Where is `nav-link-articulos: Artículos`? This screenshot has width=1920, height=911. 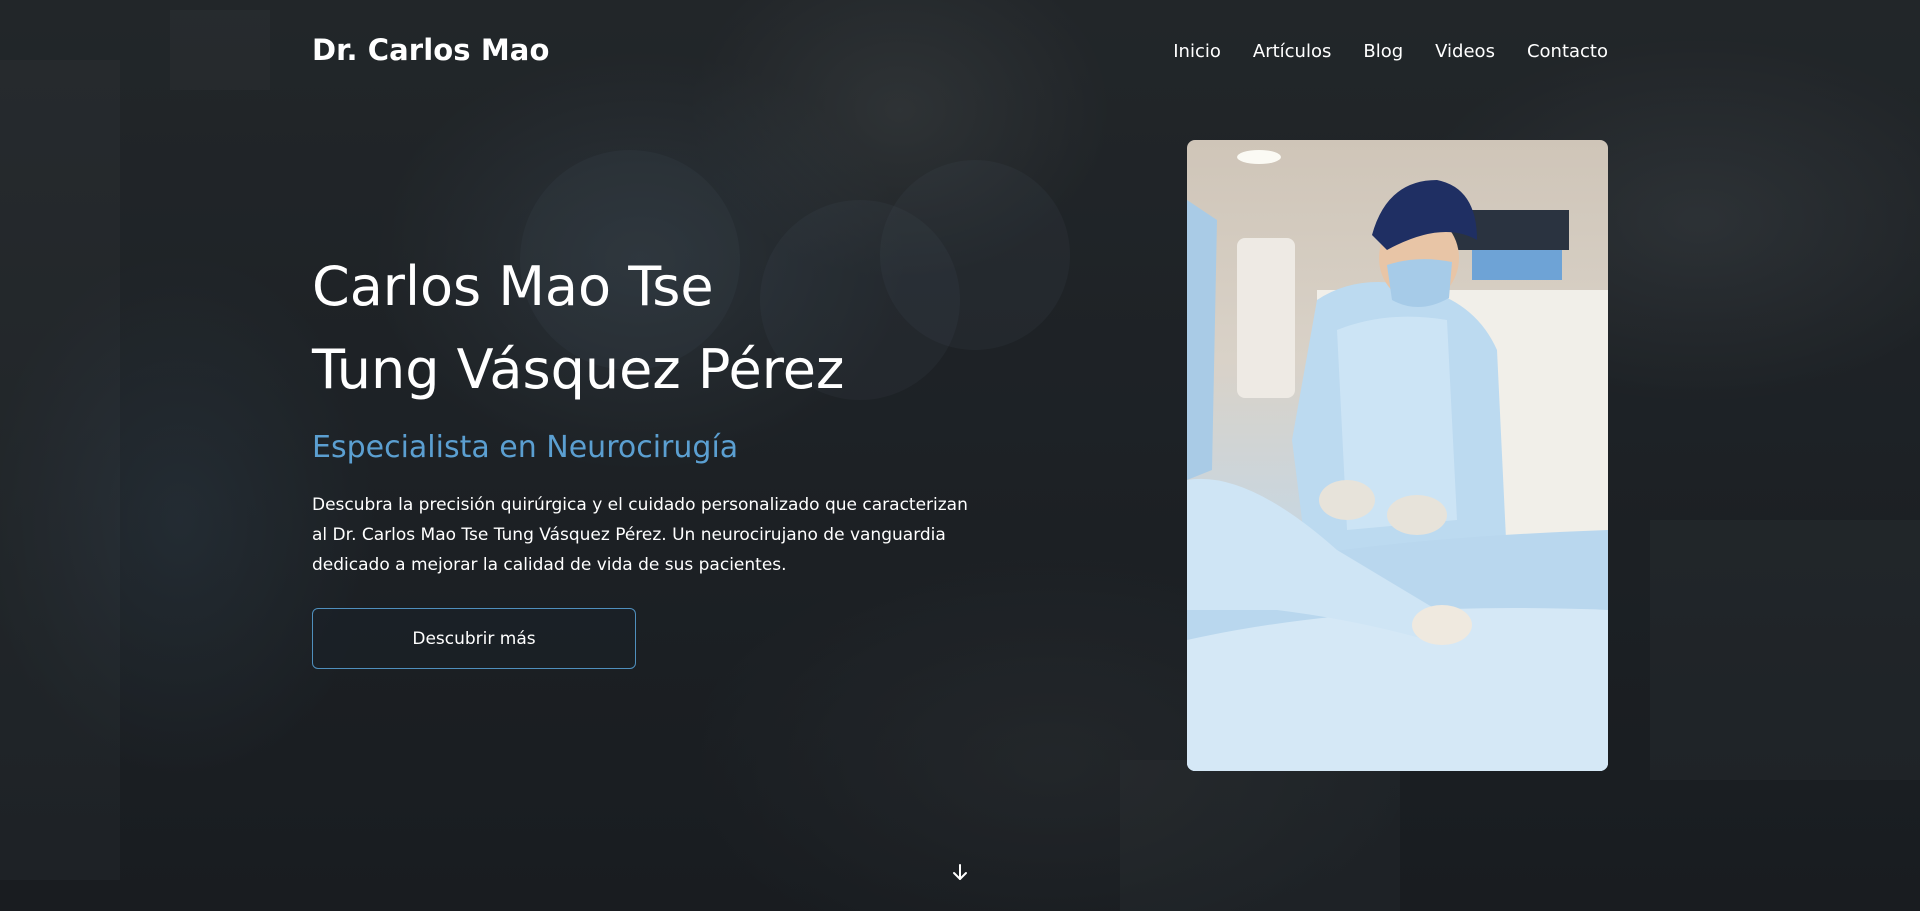
nav-link-articulos: Artículos is located at coordinates (1292, 51).